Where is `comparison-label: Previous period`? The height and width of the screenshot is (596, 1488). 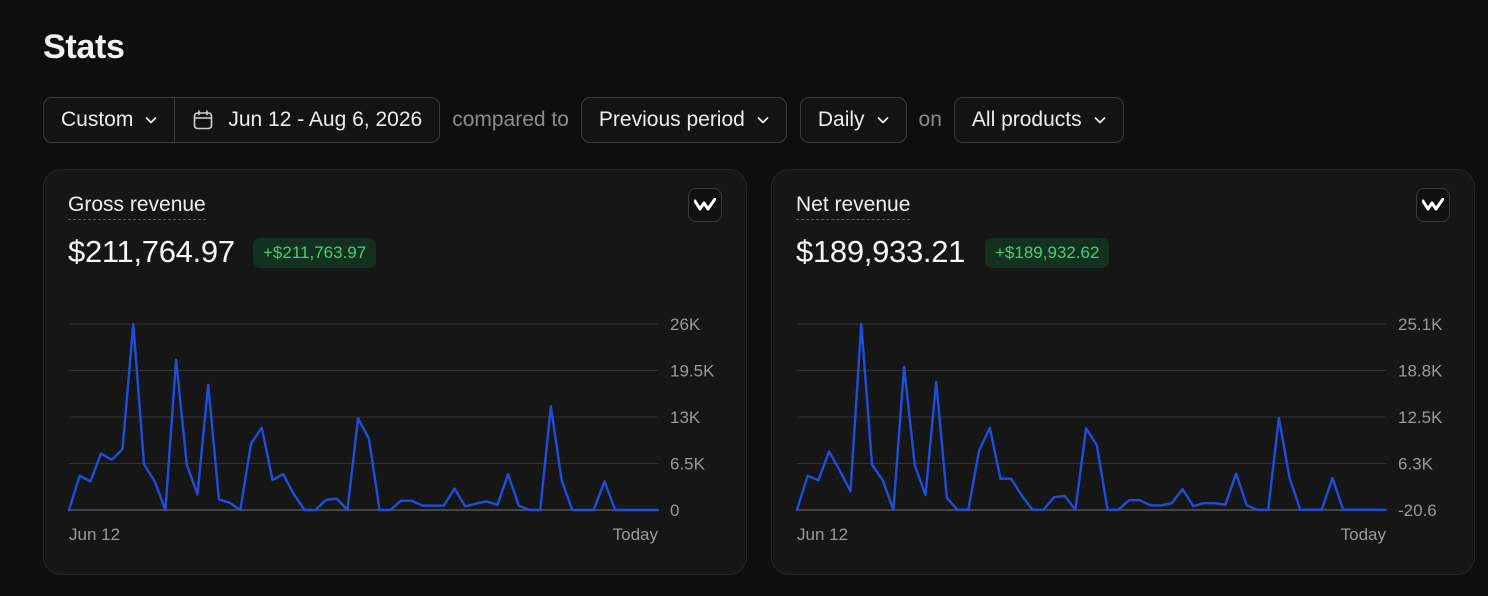
comparison-label: Previous period is located at coordinates (671, 119).